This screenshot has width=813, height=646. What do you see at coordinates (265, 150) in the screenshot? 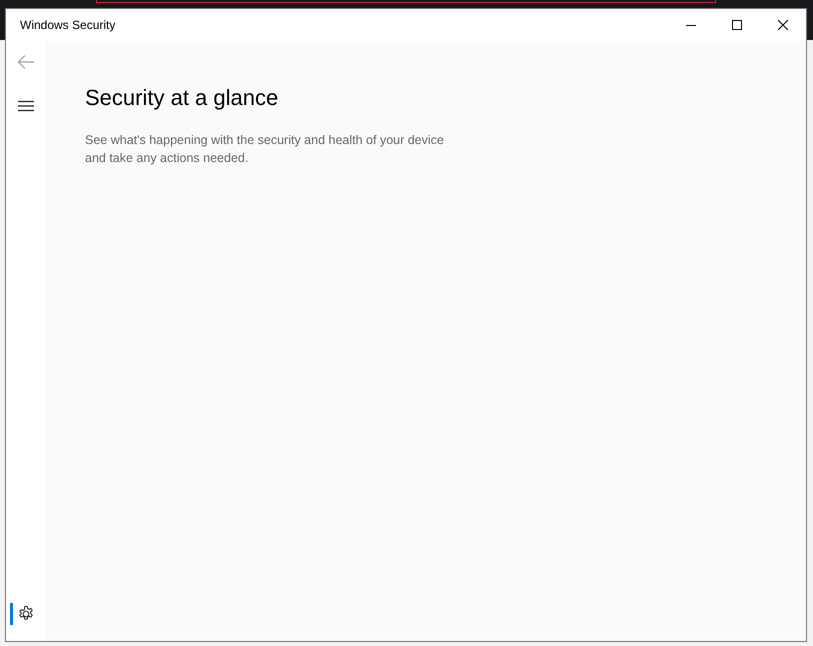
I see `page-description: See what's happening with the security and health of your device and take any actions needed.` at bounding box center [265, 150].